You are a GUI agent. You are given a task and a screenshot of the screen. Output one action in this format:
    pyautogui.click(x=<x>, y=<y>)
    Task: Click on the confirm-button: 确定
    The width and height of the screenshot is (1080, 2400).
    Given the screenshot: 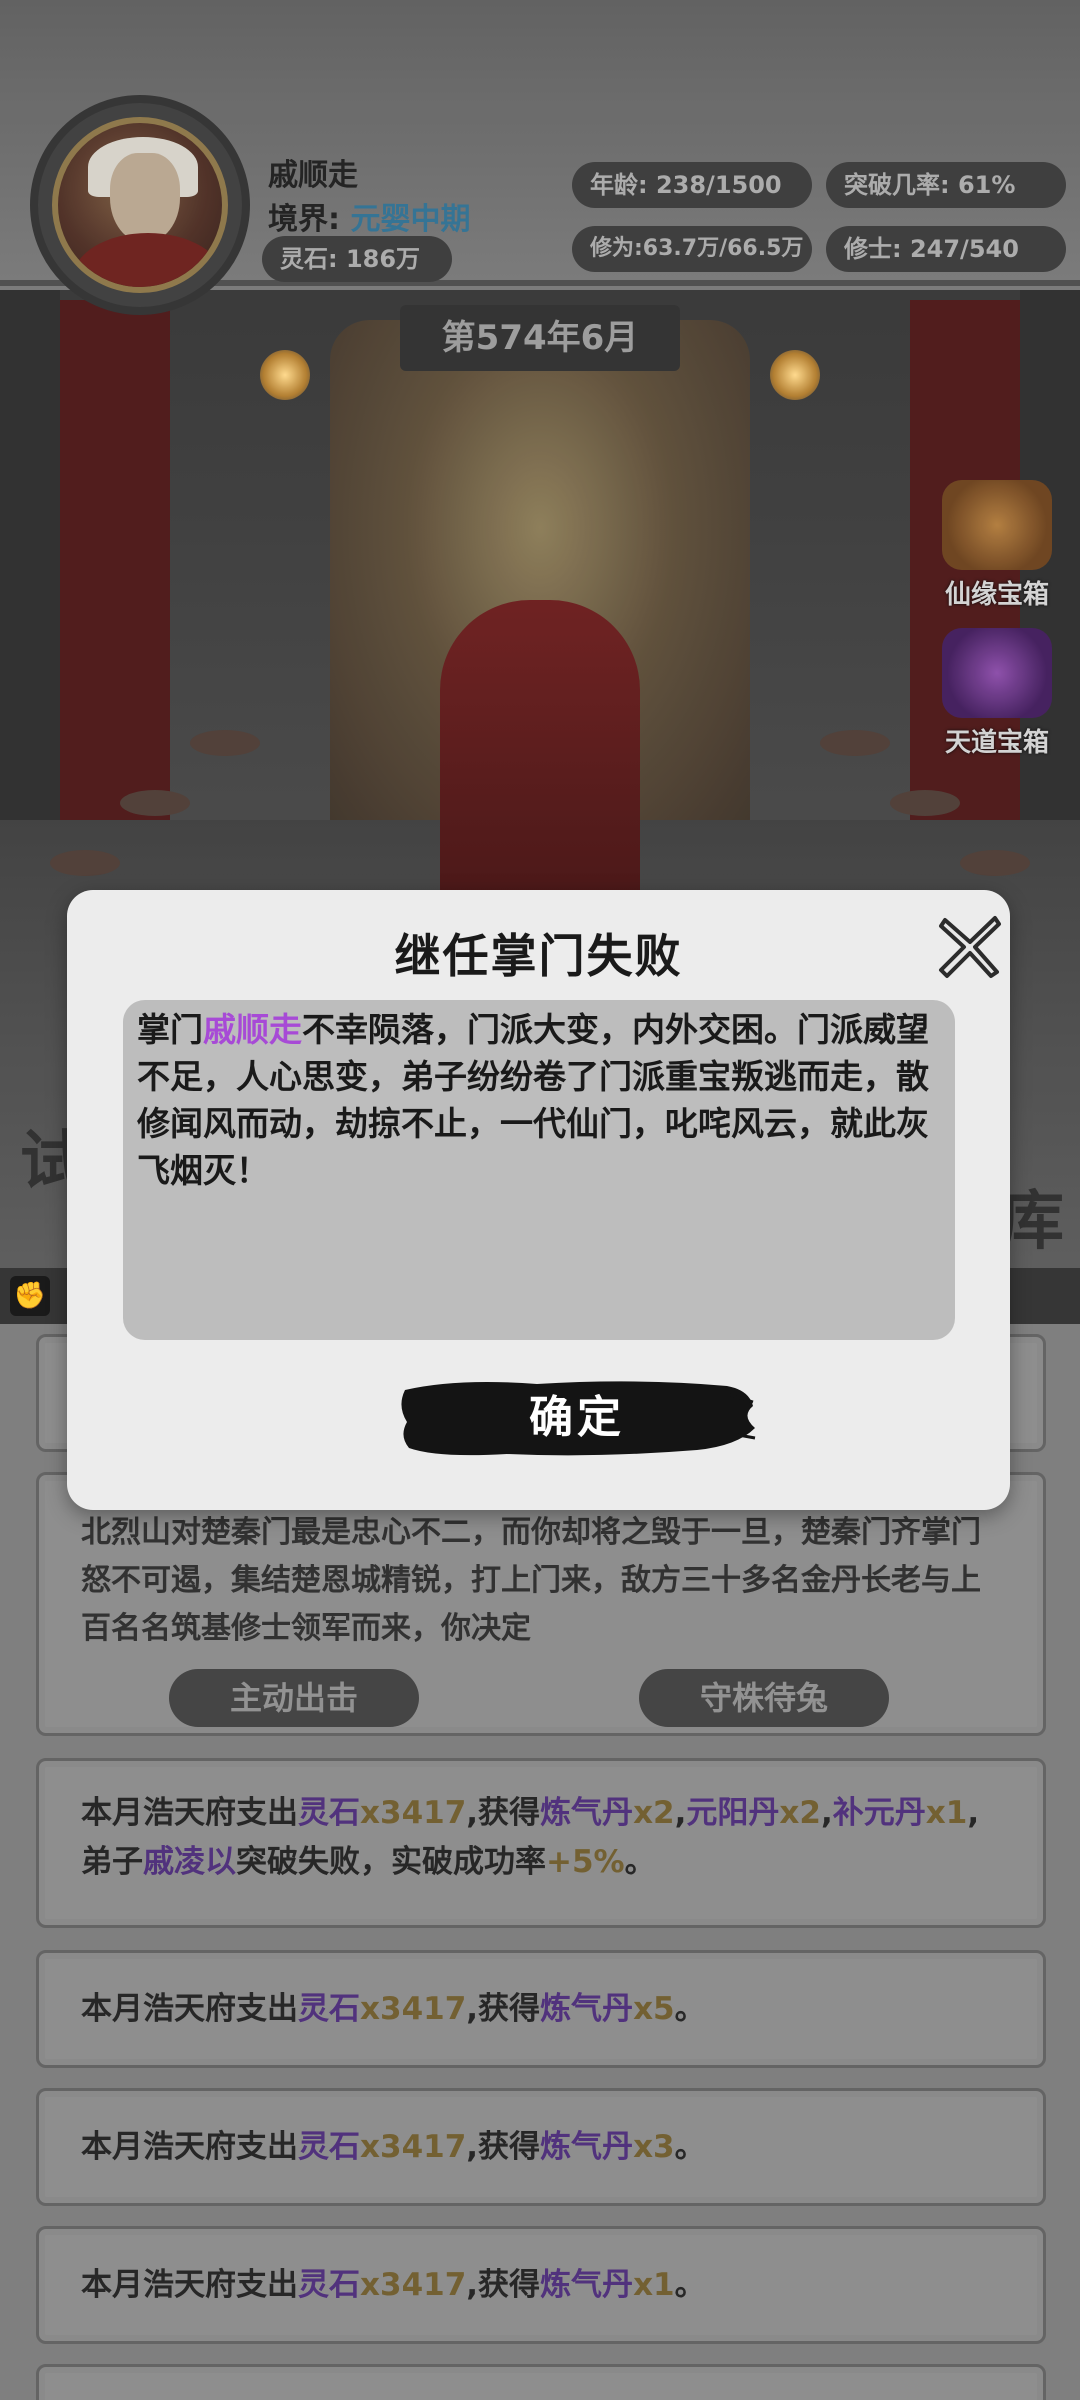 What is the action you would take?
    pyautogui.click(x=577, y=1418)
    